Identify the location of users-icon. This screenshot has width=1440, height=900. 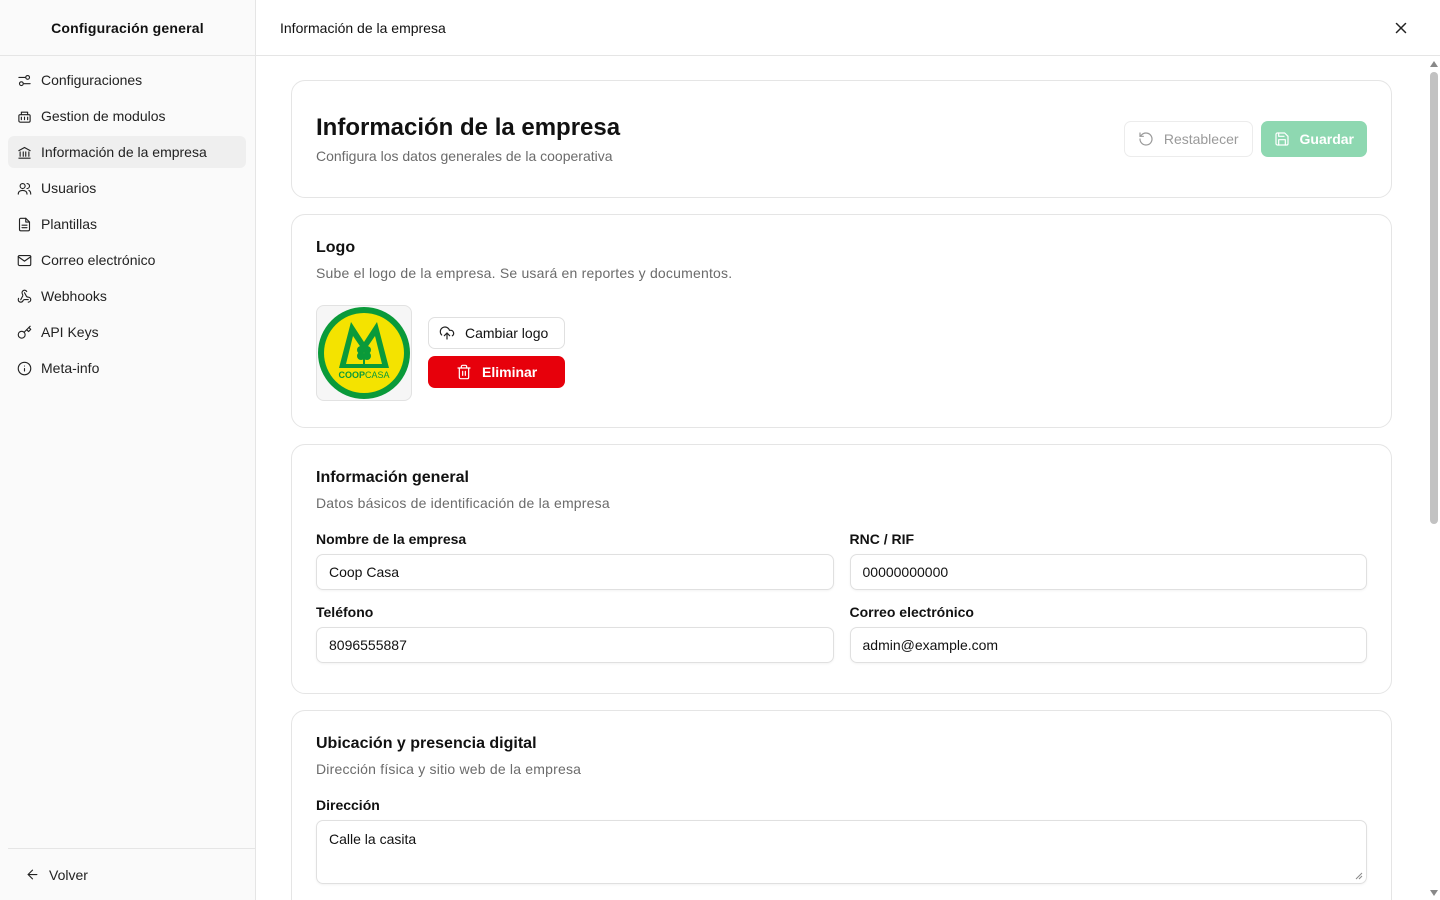
(24, 188).